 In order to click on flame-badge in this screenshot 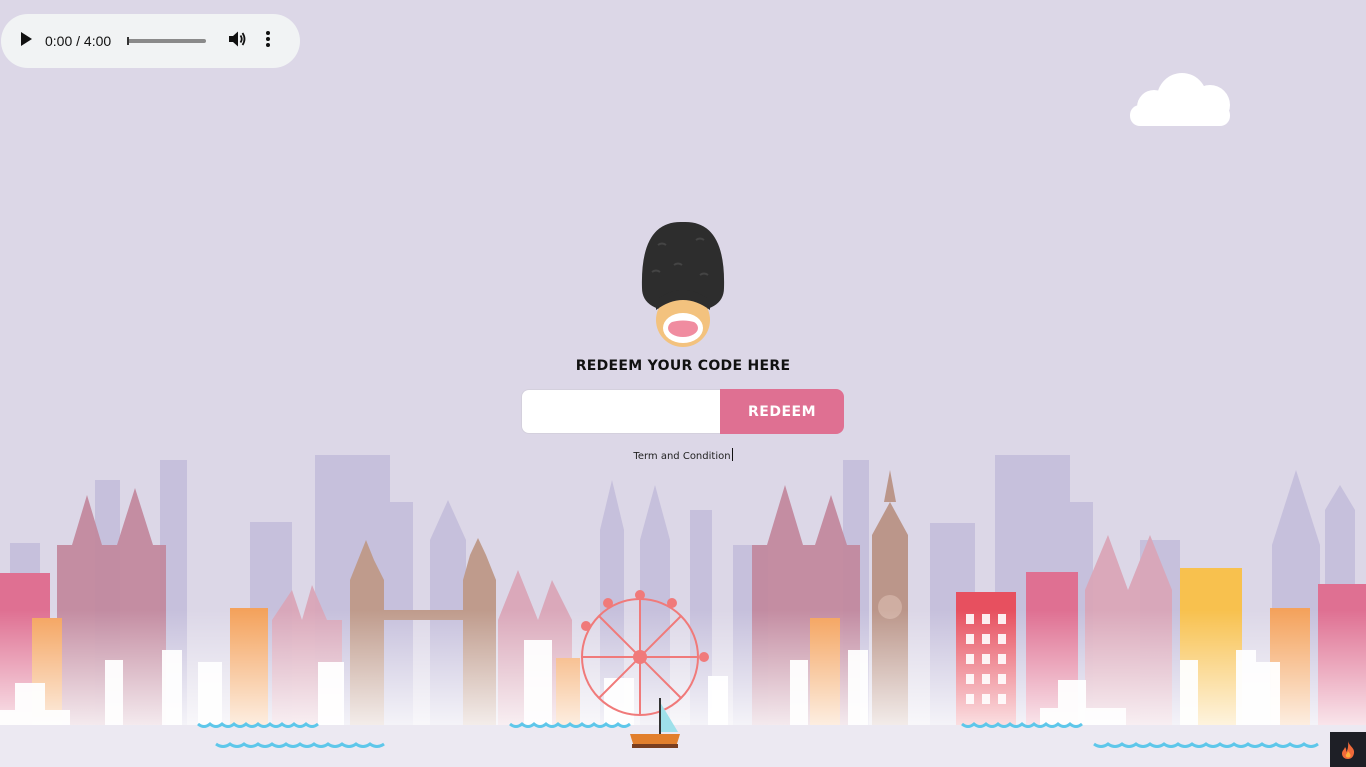, I will do `click(1348, 749)`.